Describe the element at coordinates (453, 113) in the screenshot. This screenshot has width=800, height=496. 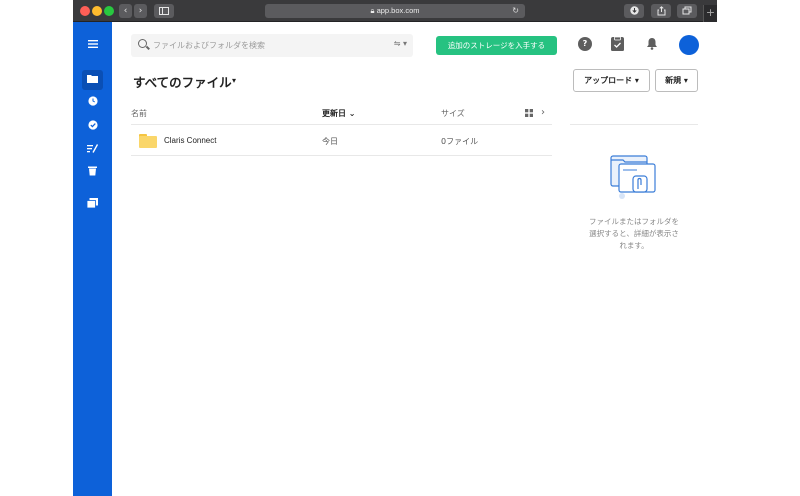
I see `column-header-size: サイズ` at that location.